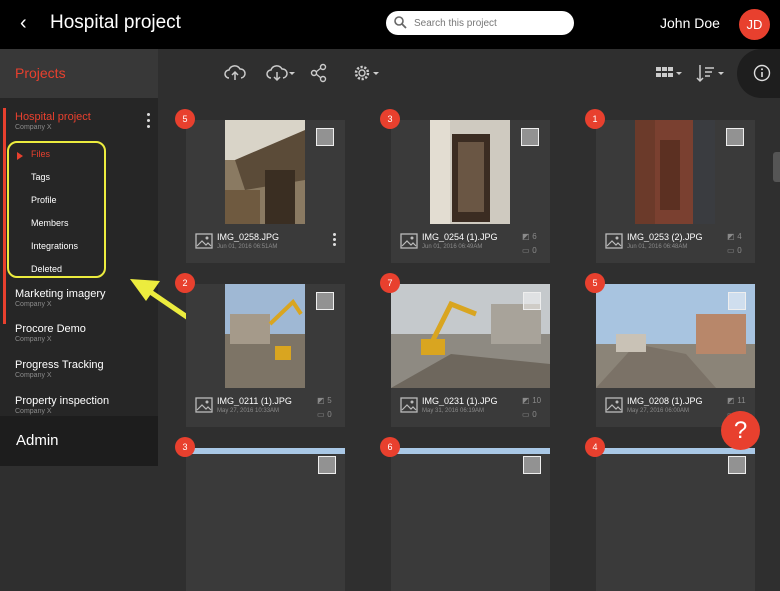 The height and width of the screenshot is (591, 780). Describe the element at coordinates (79, 441) in the screenshot. I see `admin-section: Admin` at that location.